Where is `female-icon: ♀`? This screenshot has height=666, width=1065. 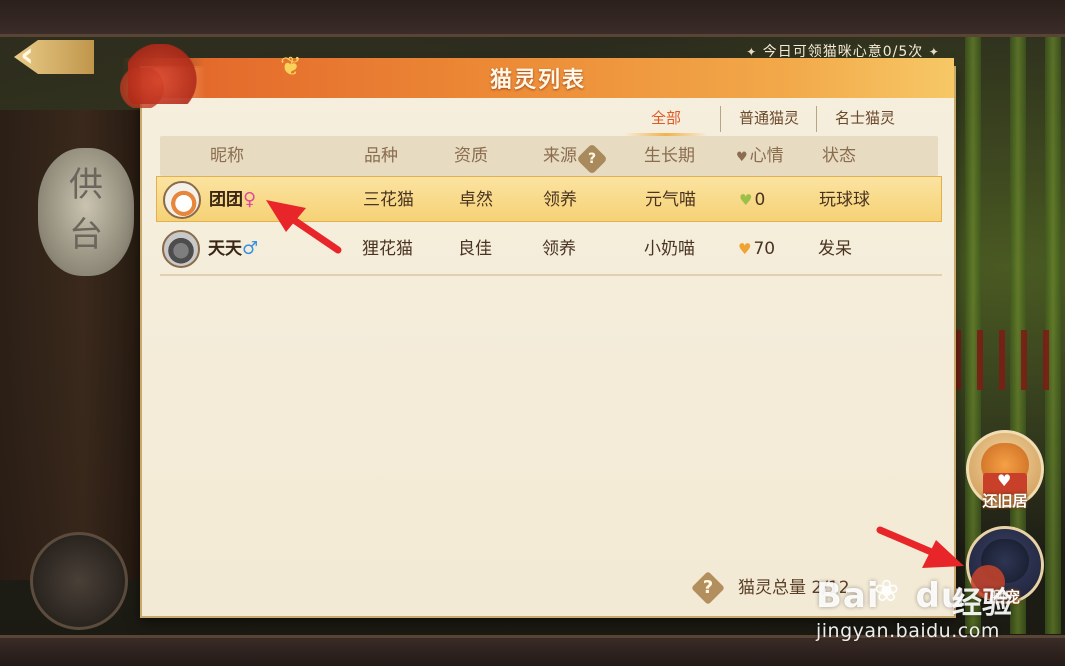
female-icon: ♀ is located at coordinates (250, 199).